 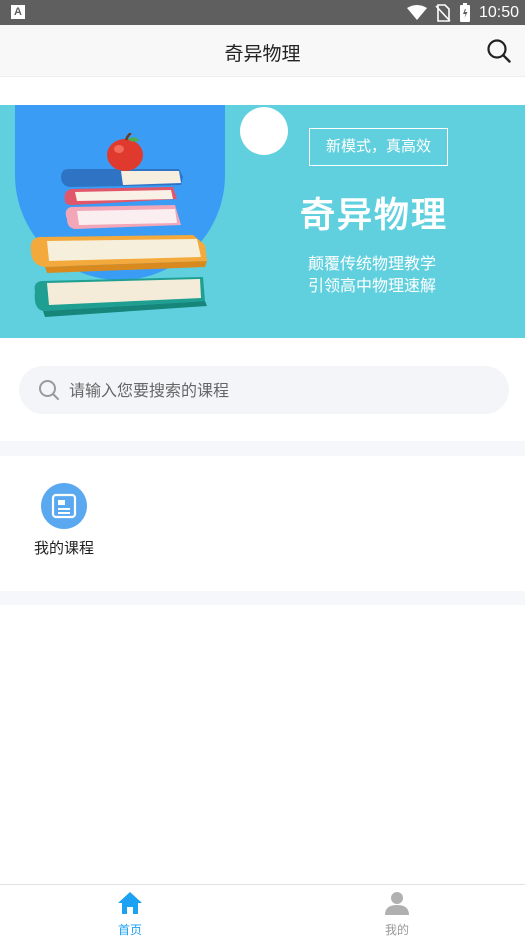 I want to click on tab-home: 首页, so click(x=130, y=913).